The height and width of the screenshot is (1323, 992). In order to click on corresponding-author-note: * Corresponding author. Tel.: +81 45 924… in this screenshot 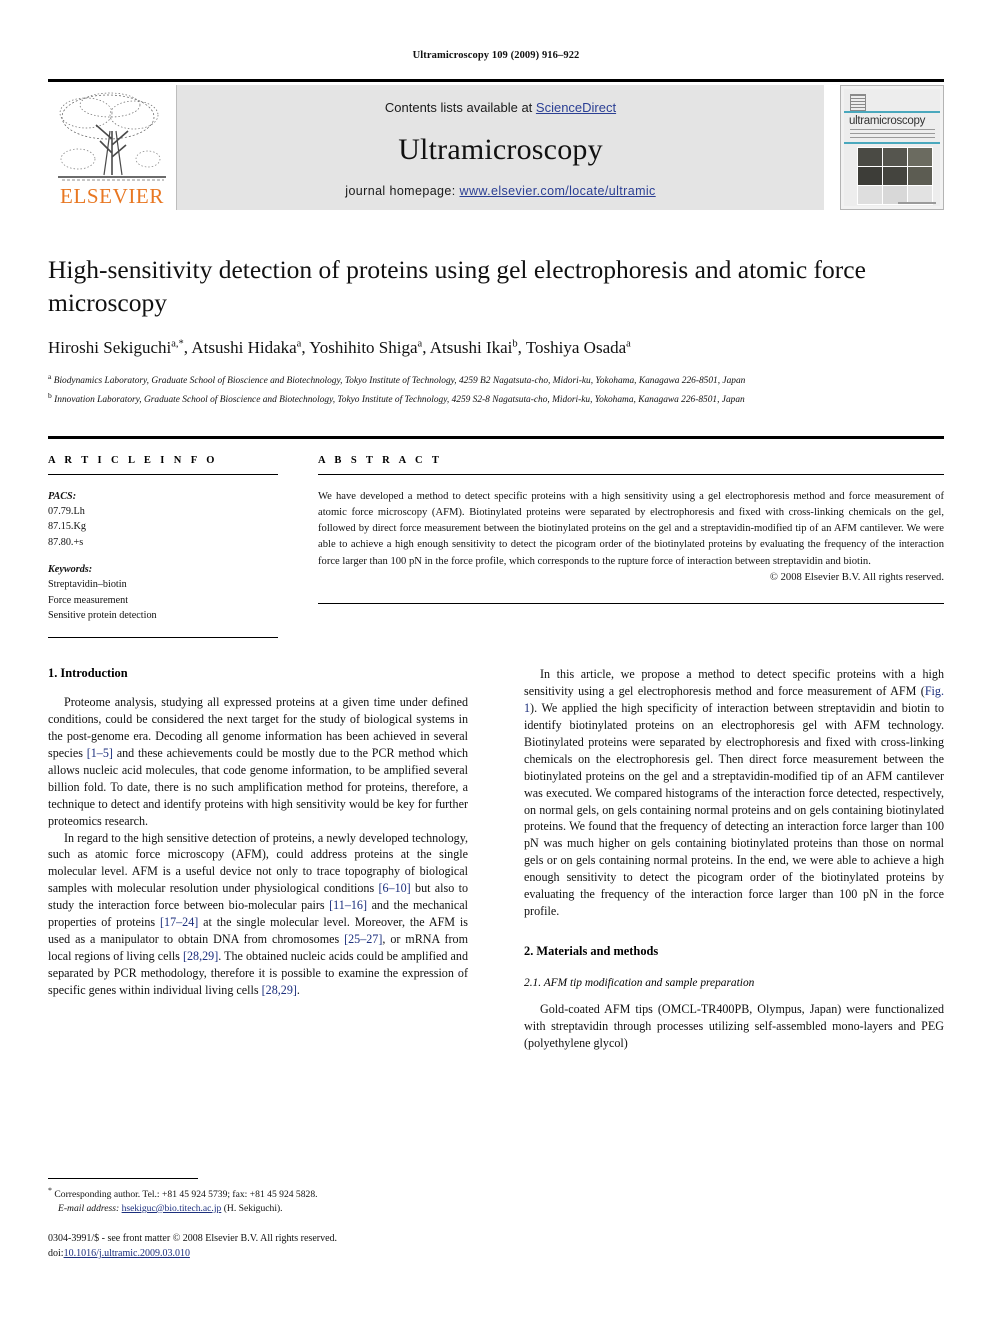, I will do `click(258, 1200)`.